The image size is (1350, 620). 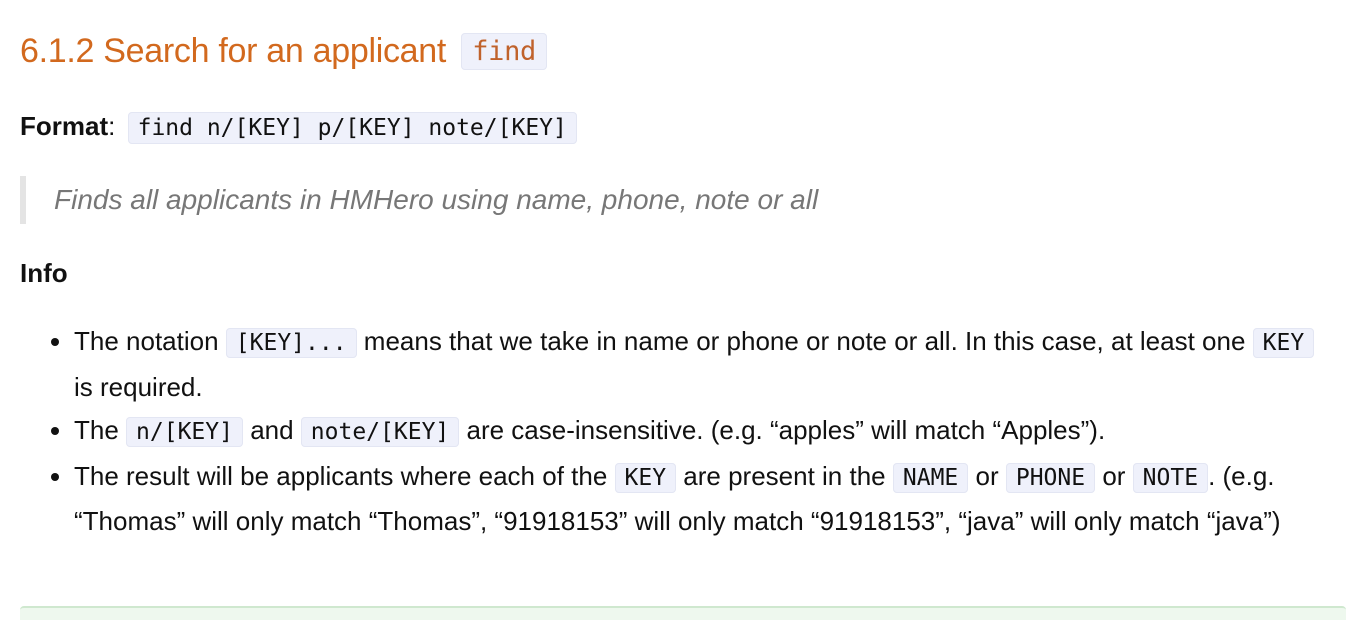 What do you see at coordinates (233, 51) in the screenshot?
I see `section-title-text: 6.1.2 Search for an applicant` at bounding box center [233, 51].